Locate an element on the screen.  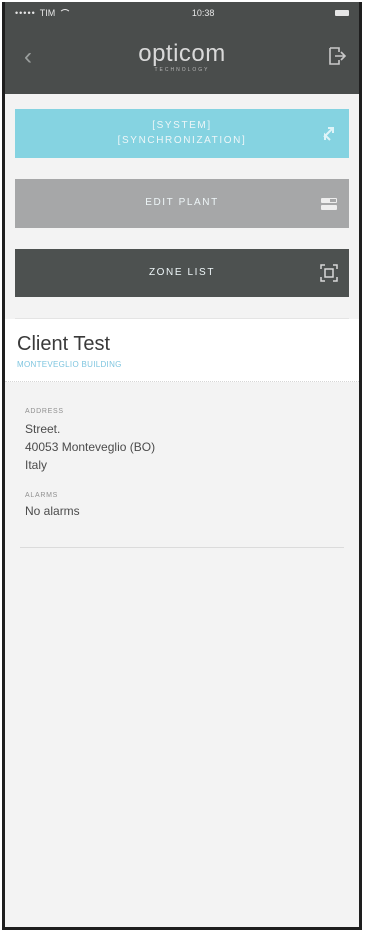
status-bar: ••••• TIM 10:38 is located at coordinates (182, 13).